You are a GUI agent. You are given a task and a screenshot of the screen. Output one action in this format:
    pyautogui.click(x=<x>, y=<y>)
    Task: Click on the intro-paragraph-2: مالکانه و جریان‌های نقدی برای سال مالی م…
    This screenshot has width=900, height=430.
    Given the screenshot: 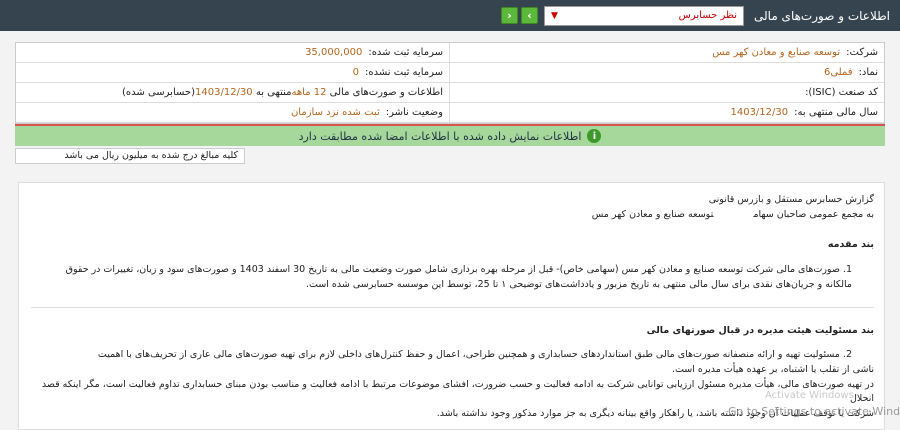 What is the action you would take?
    pyautogui.click(x=578, y=284)
    